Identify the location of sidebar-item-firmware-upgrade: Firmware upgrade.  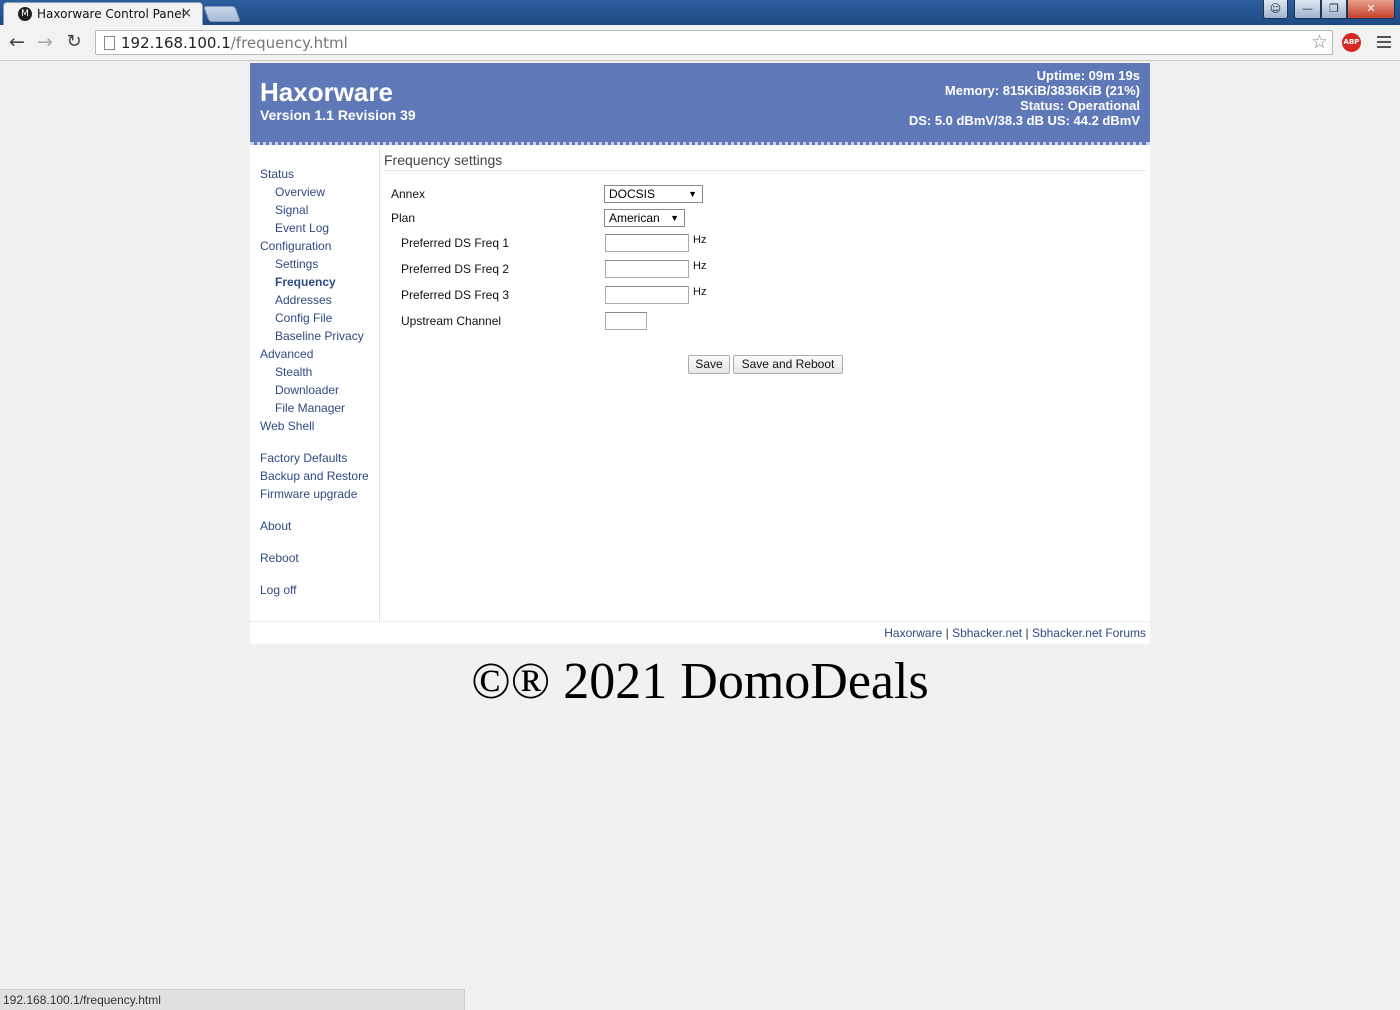
(308, 494).